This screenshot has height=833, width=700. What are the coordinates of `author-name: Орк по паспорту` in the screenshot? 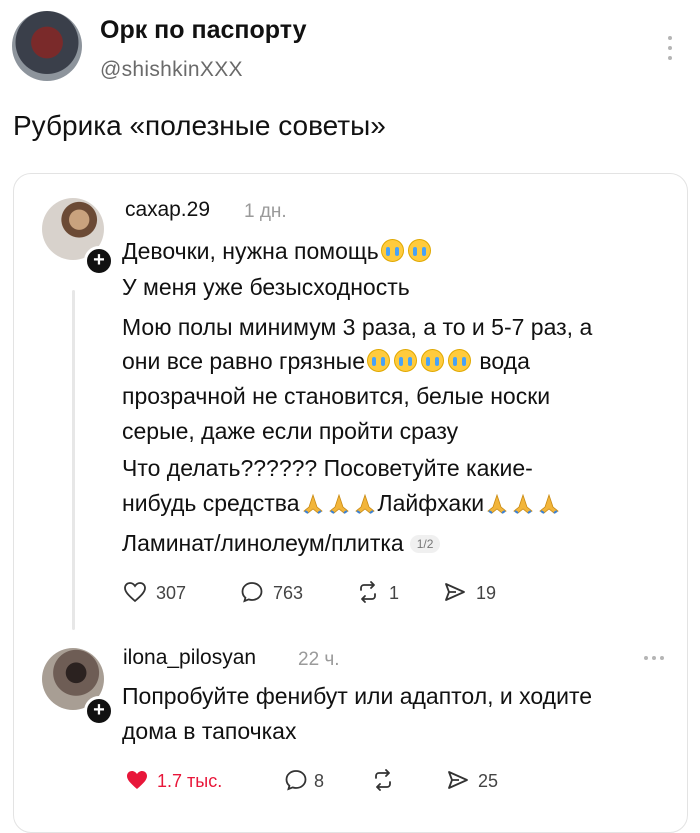 It's located at (203, 30).